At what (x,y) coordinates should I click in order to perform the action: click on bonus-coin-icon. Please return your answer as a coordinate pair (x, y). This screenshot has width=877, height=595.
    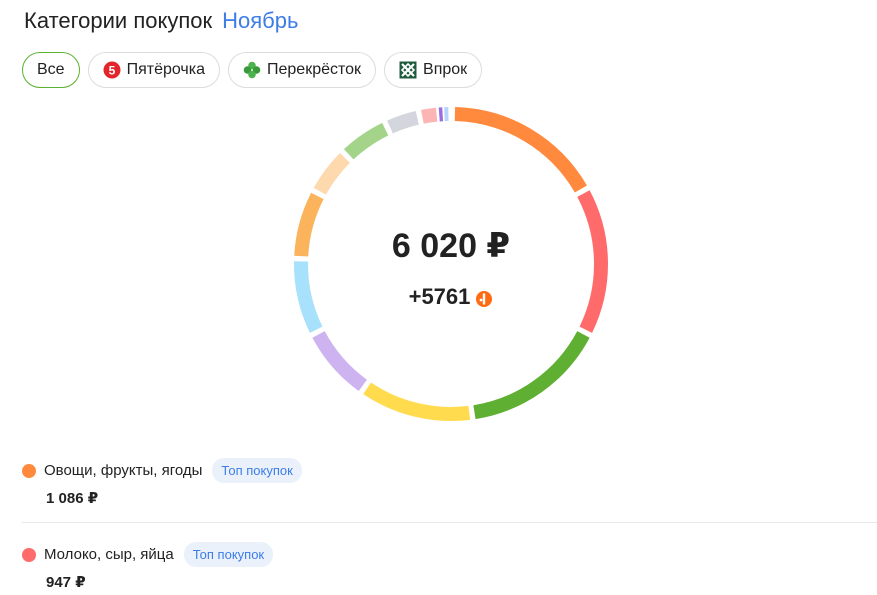
    Looking at the image, I should click on (484, 297).